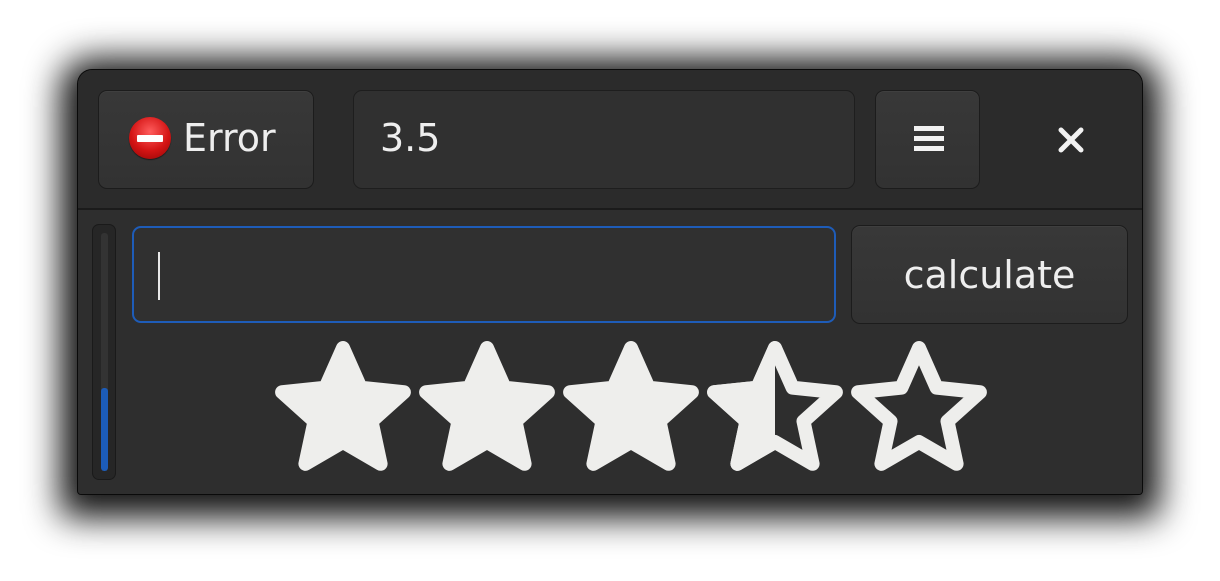 This screenshot has width=1220, height=581. I want to click on dialog-error-icon, so click(150, 138).